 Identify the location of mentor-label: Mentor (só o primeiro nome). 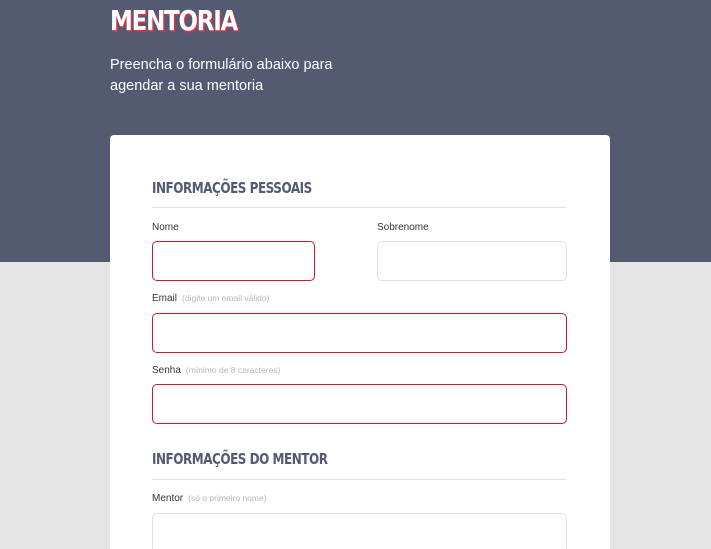
(209, 498).